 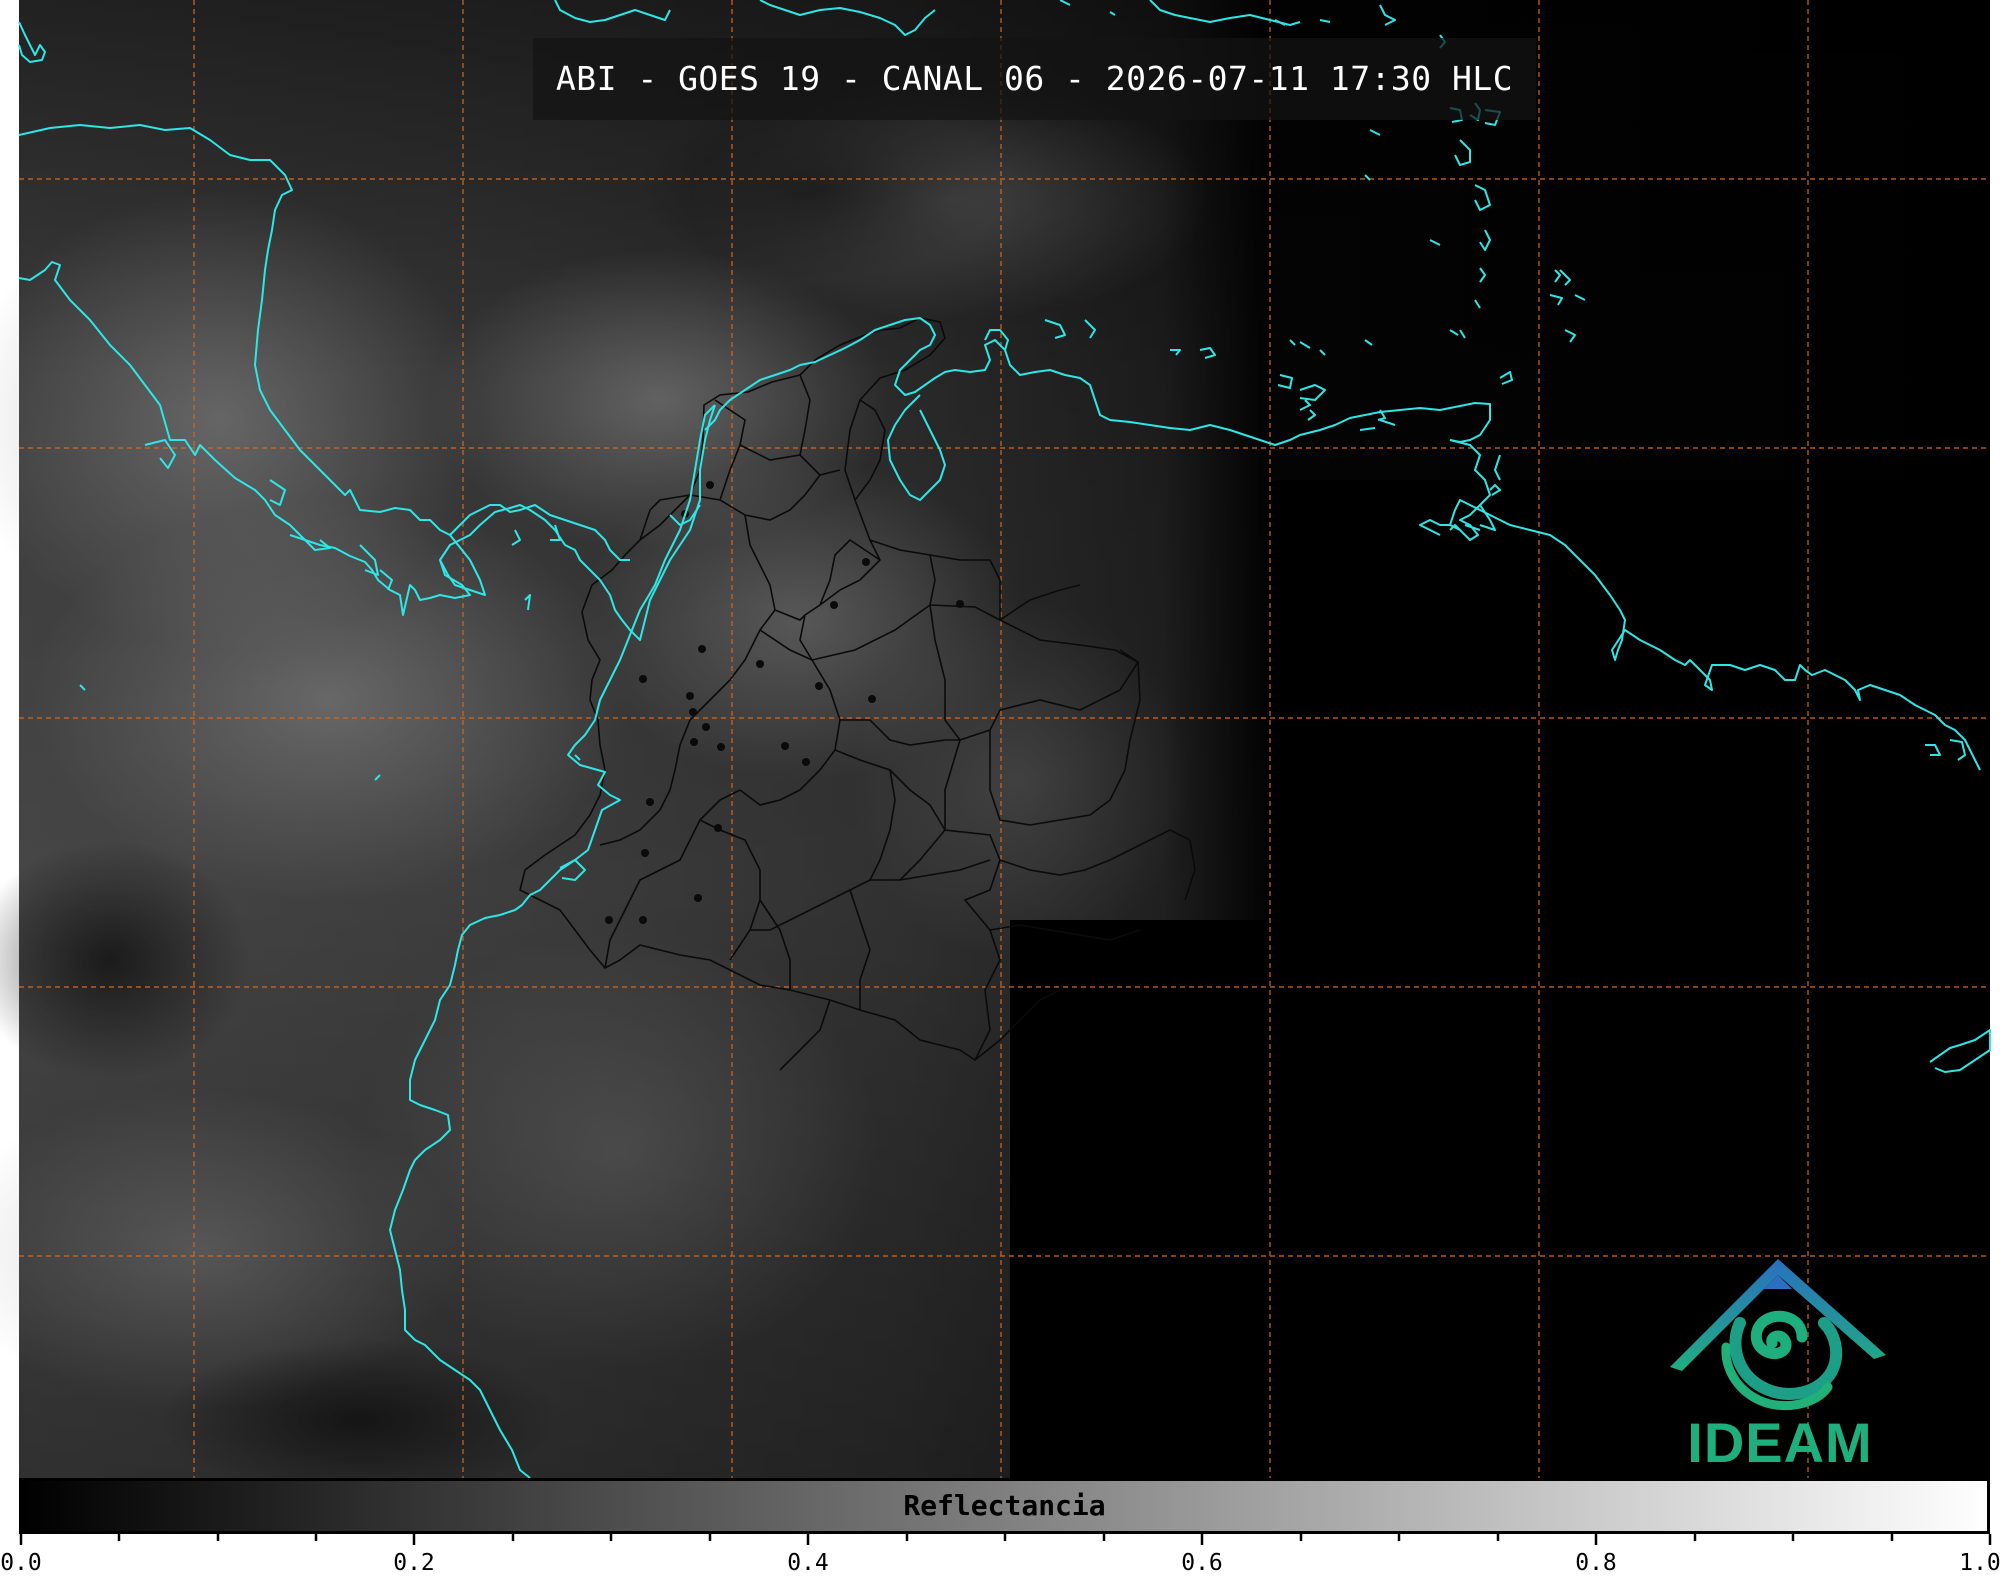 What do you see at coordinates (1980, 1563) in the screenshot?
I see `colorbar-tick-label: 1.0` at bounding box center [1980, 1563].